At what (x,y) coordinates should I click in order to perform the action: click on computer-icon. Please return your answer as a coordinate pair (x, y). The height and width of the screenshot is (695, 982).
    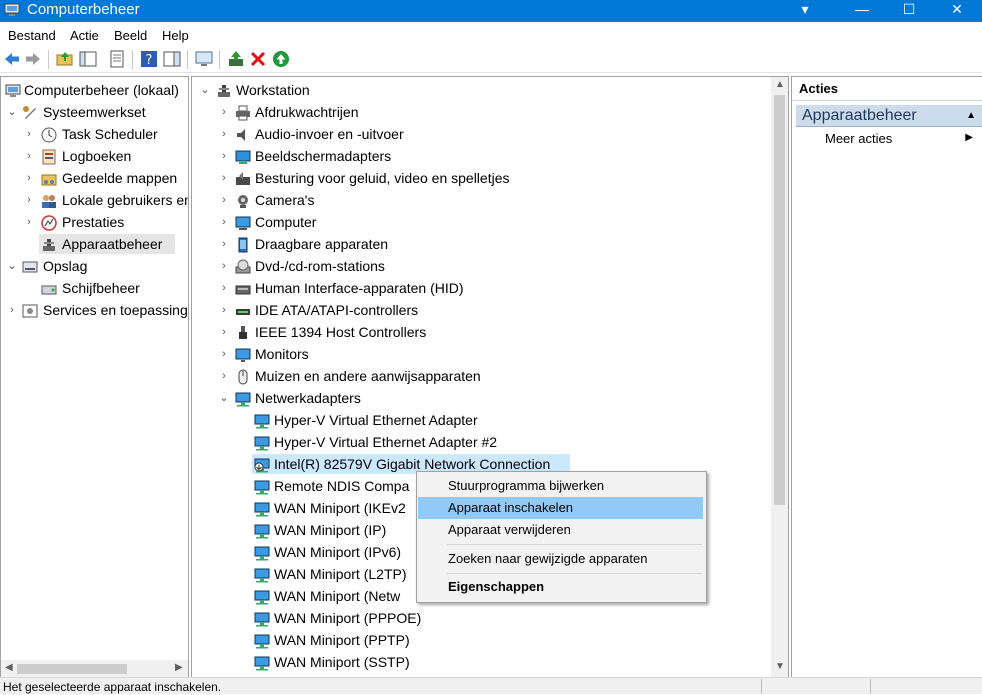
    Looking at the image, I should click on (243, 223).